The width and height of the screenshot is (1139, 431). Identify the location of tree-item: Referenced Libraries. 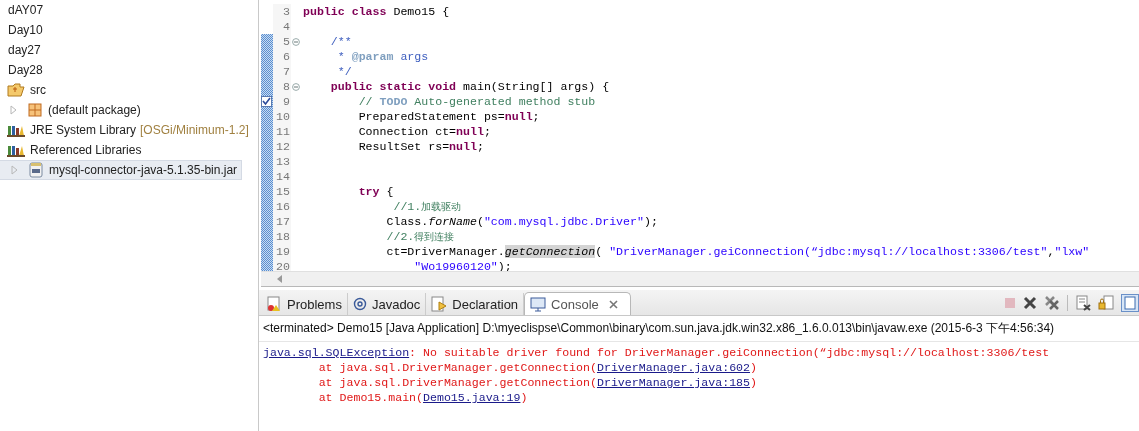
(73, 150).